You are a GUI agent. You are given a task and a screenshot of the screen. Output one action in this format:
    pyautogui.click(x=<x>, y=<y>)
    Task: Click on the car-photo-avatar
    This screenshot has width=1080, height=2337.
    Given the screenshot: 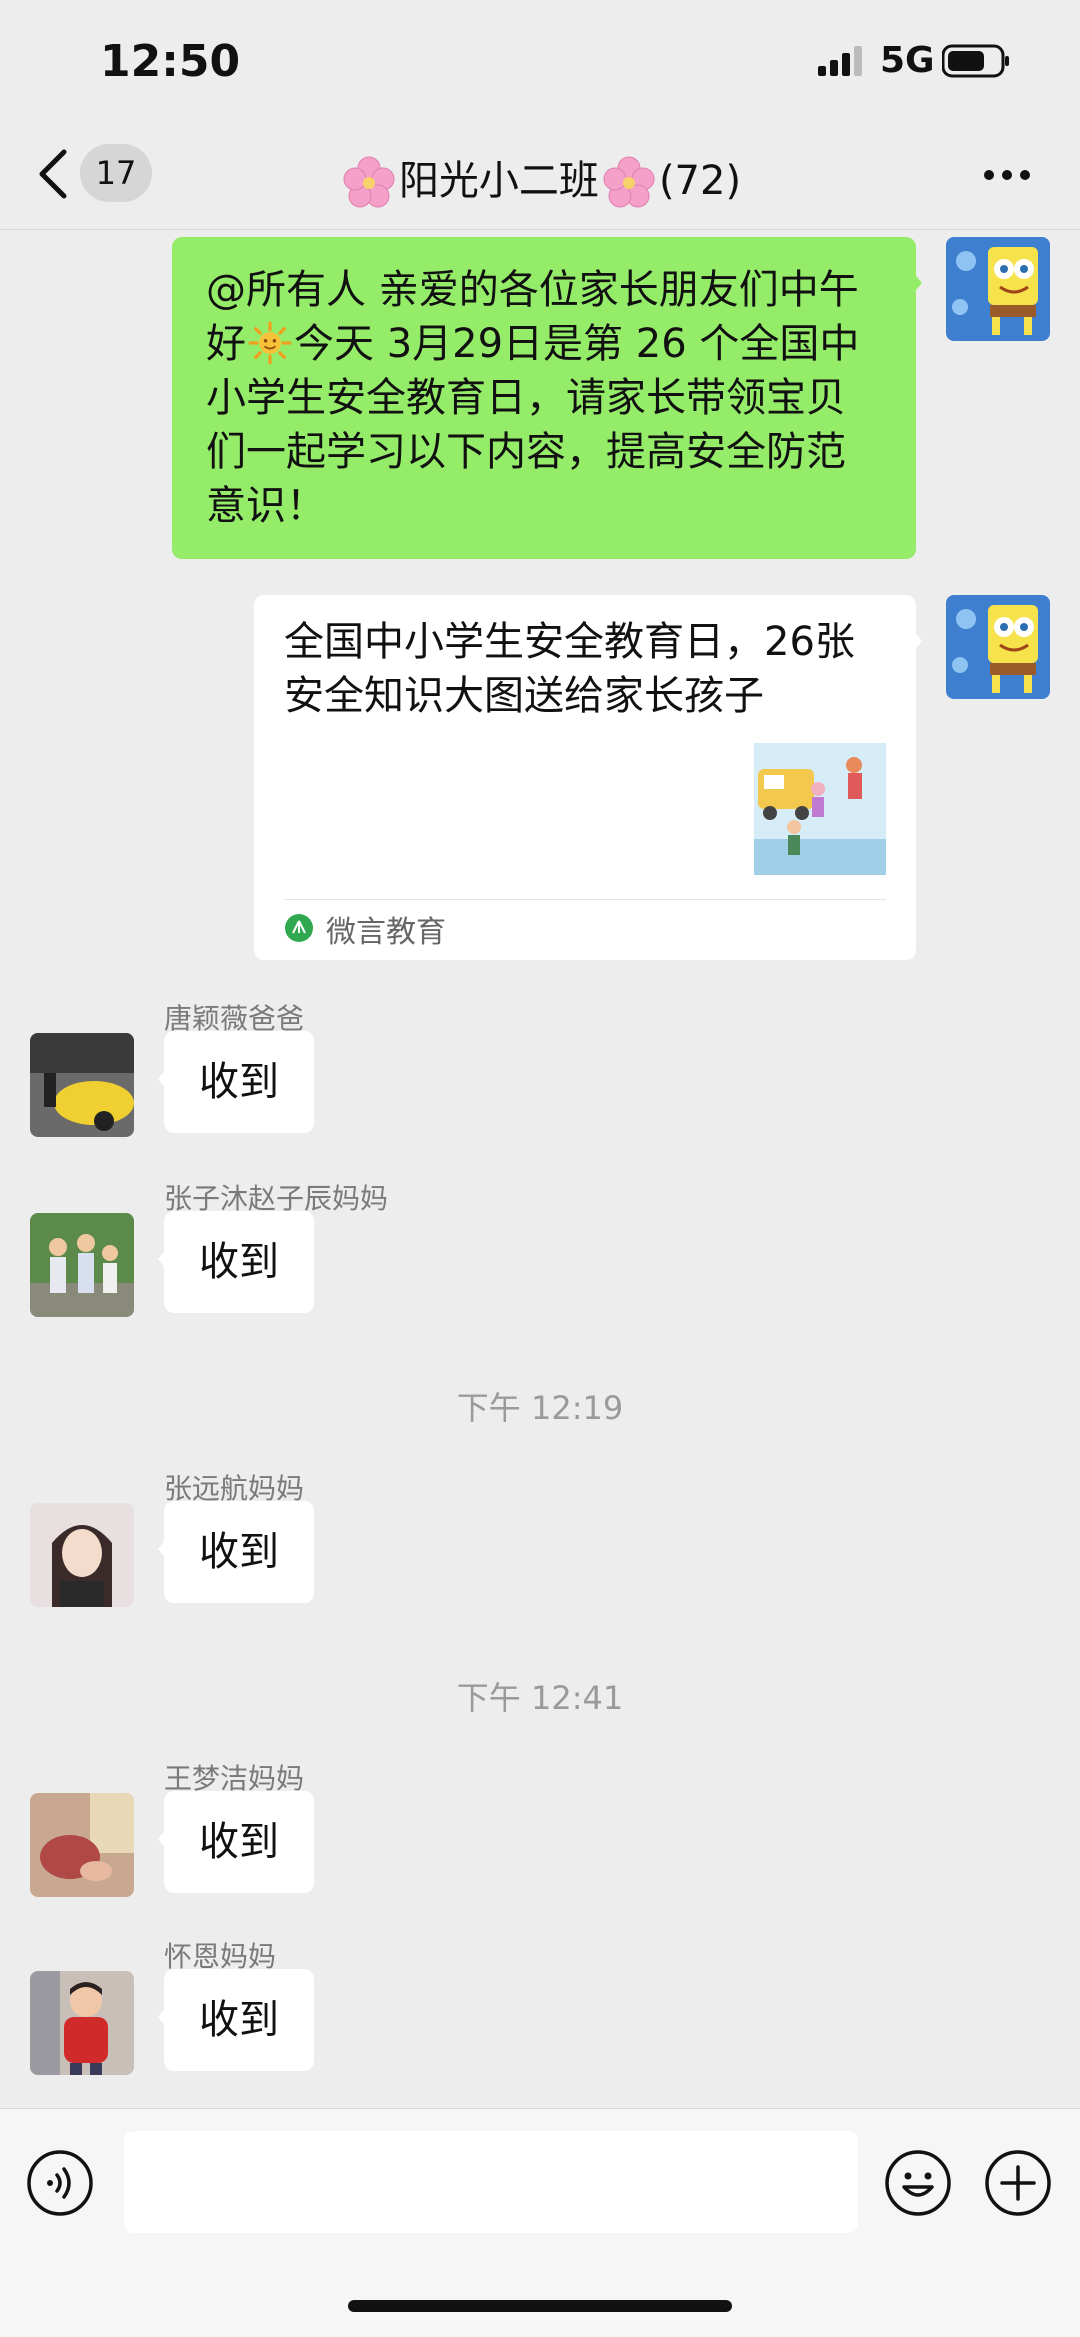 What is the action you would take?
    pyautogui.click(x=82, y=1085)
    